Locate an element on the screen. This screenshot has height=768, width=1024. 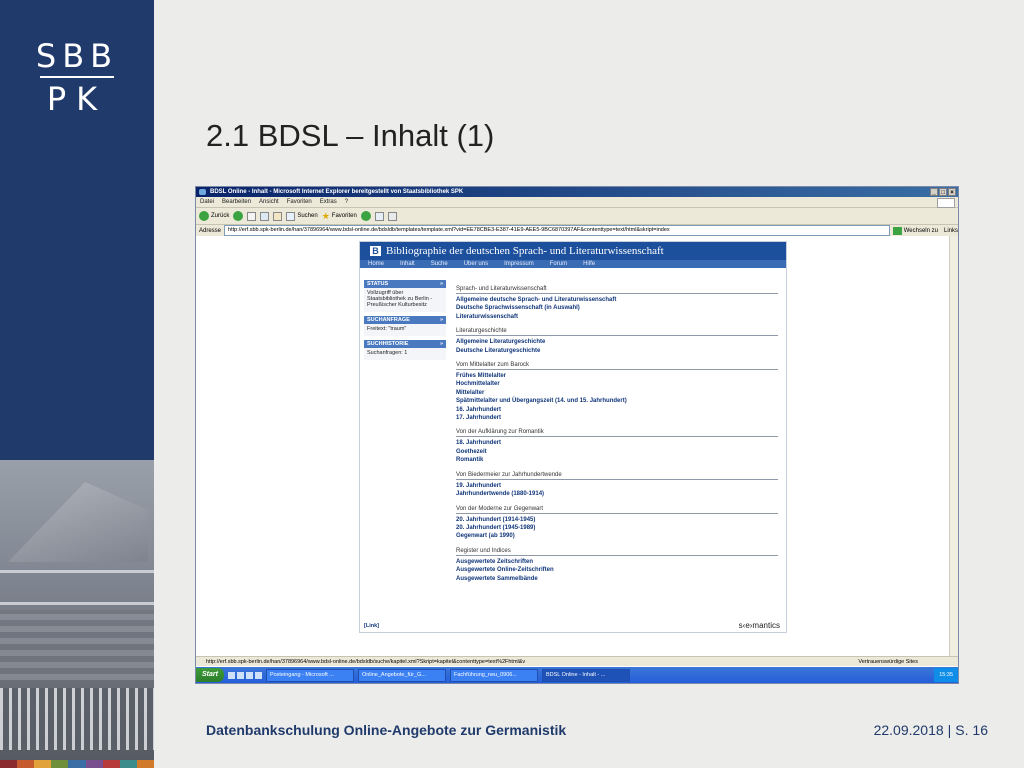
section-heading: Register und Indices is located at coordinates (617, 552).